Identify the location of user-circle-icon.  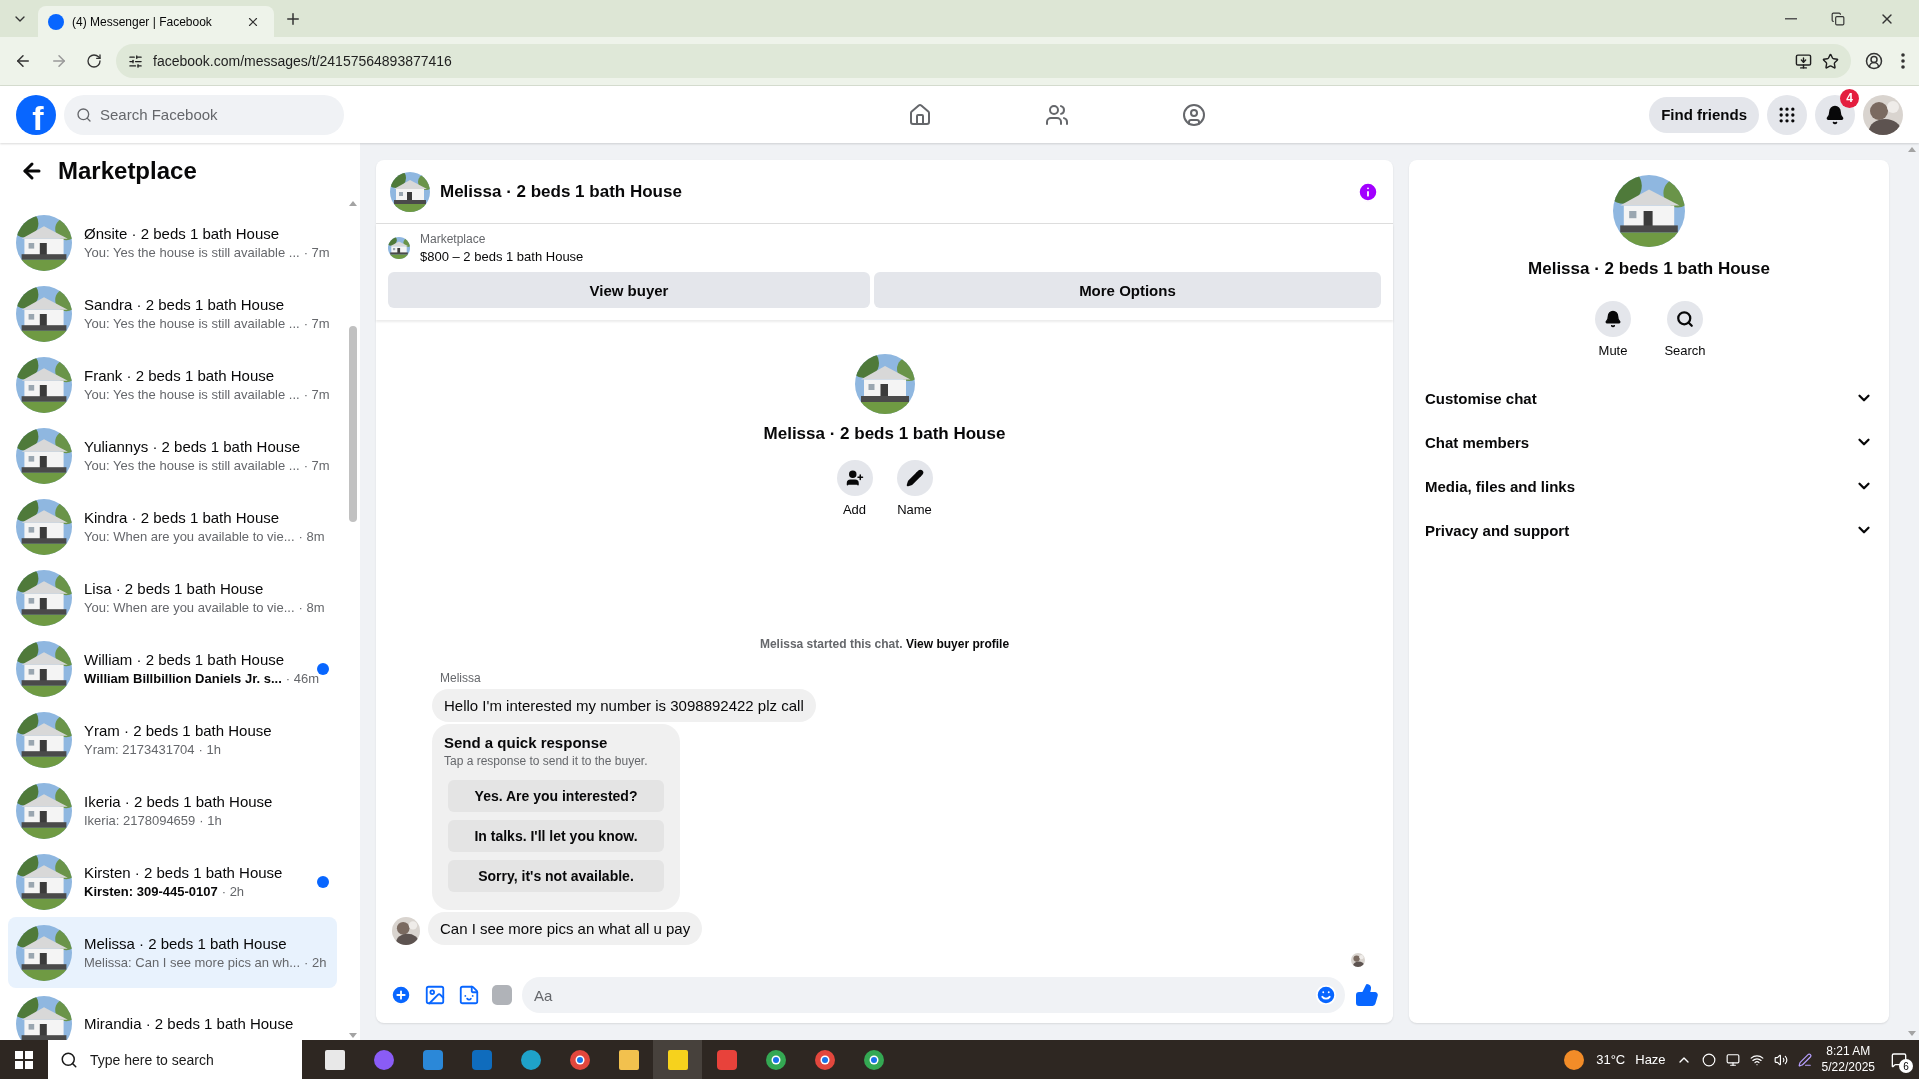
(1193, 114).